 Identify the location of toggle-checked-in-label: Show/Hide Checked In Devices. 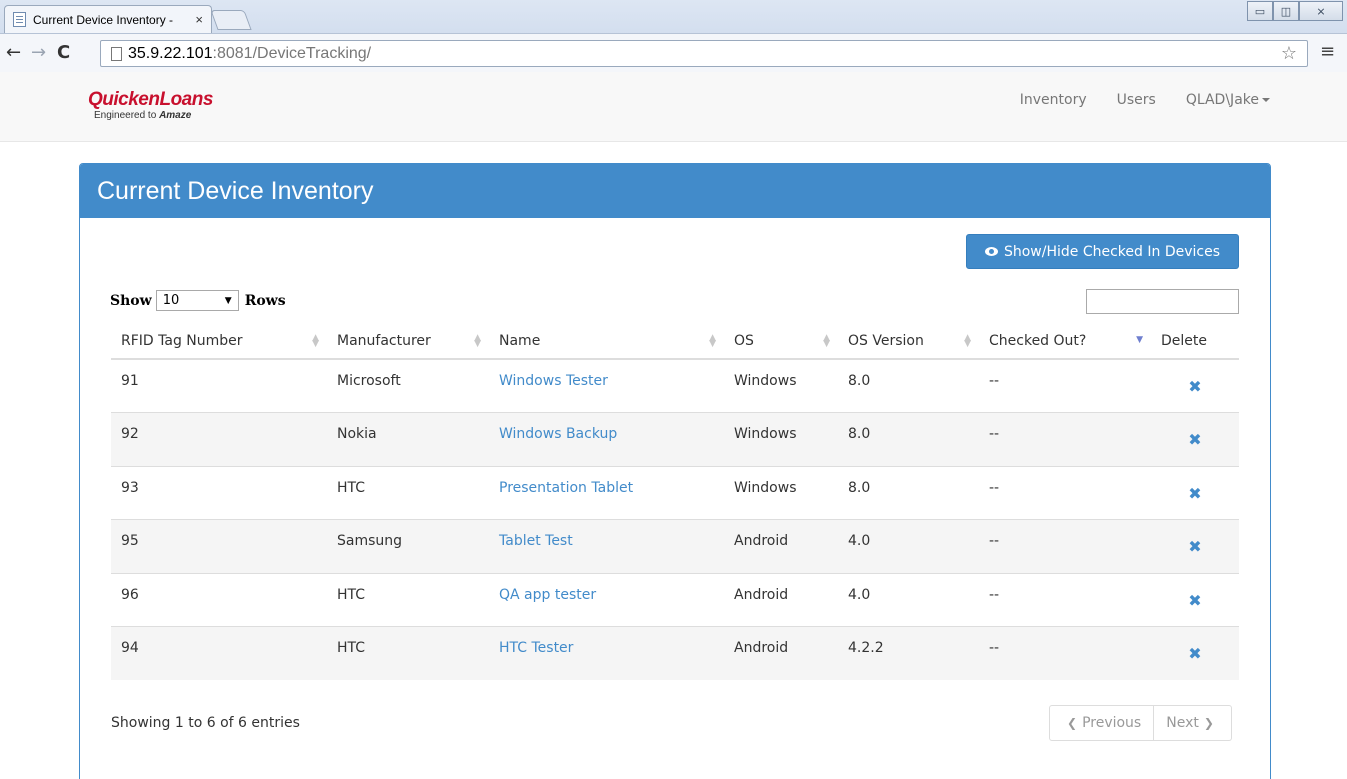
(1111, 251).